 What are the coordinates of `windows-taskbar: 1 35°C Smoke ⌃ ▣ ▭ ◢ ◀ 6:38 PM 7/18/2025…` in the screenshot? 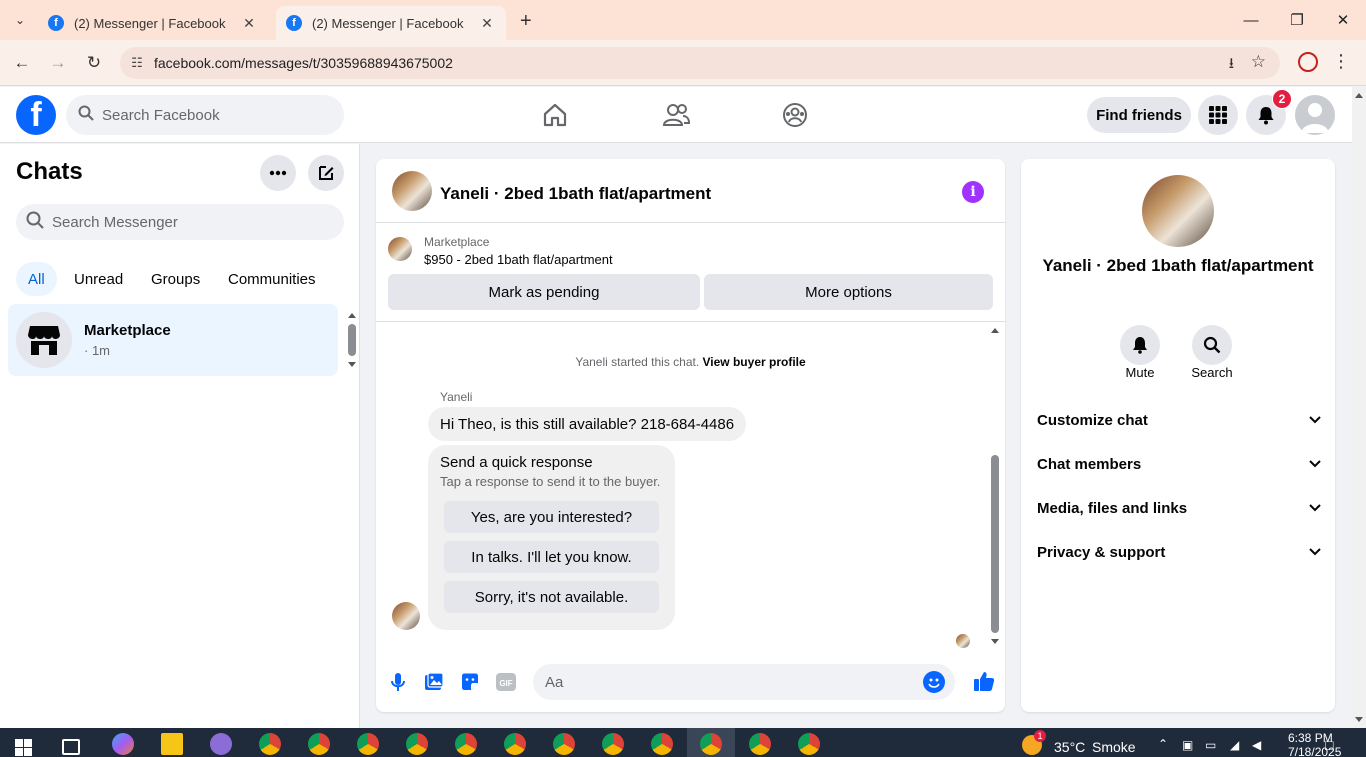 It's located at (683, 742).